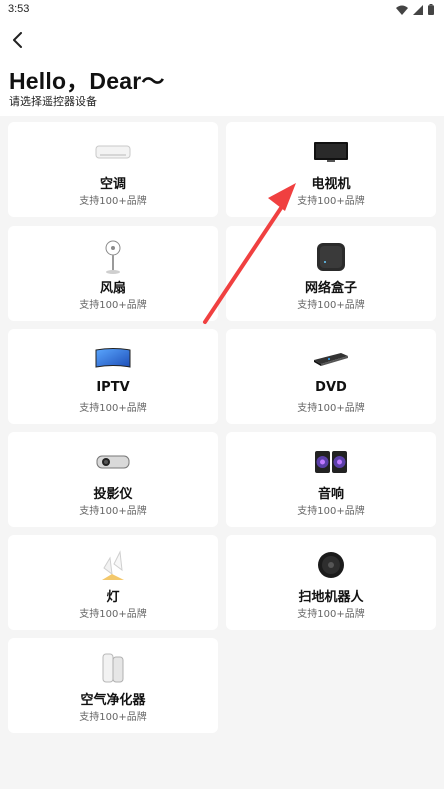 This screenshot has height=789, width=444. I want to click on status-bar: 3:53, so click(222, 11).